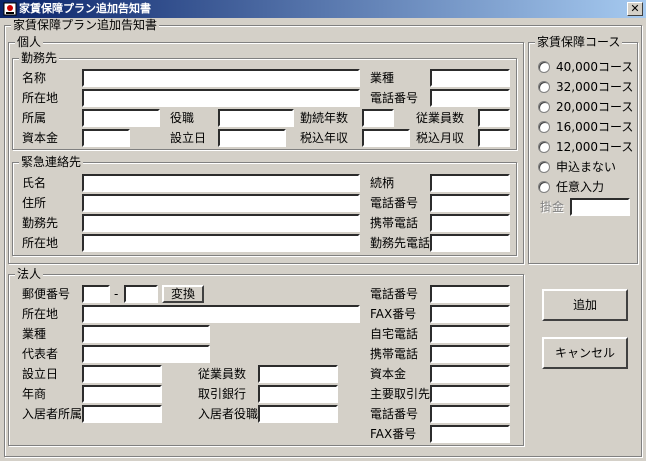 Image resolution: width=646 pixels, height=461 pixels. I want to click on employer-phone-field, so click(470, 98).